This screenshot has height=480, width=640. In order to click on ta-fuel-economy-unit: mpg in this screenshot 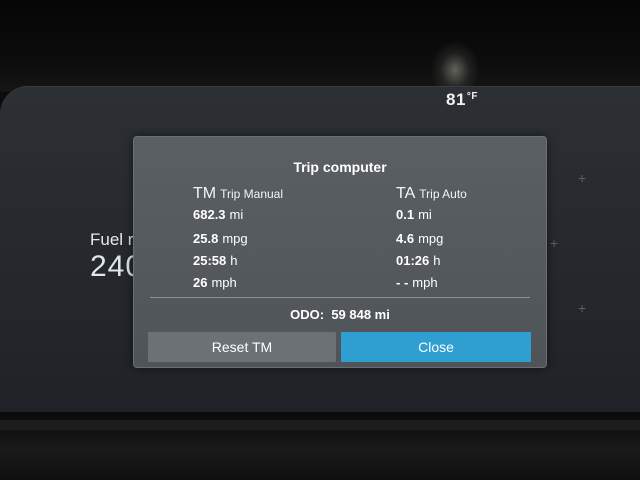, I will do `click(431, 238)`.